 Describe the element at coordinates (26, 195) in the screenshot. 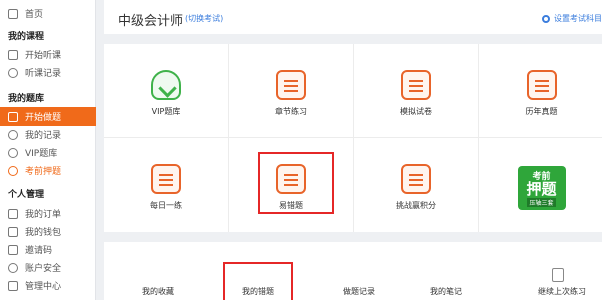

I see `sidebar-section-personal: 个人管理` at that location.